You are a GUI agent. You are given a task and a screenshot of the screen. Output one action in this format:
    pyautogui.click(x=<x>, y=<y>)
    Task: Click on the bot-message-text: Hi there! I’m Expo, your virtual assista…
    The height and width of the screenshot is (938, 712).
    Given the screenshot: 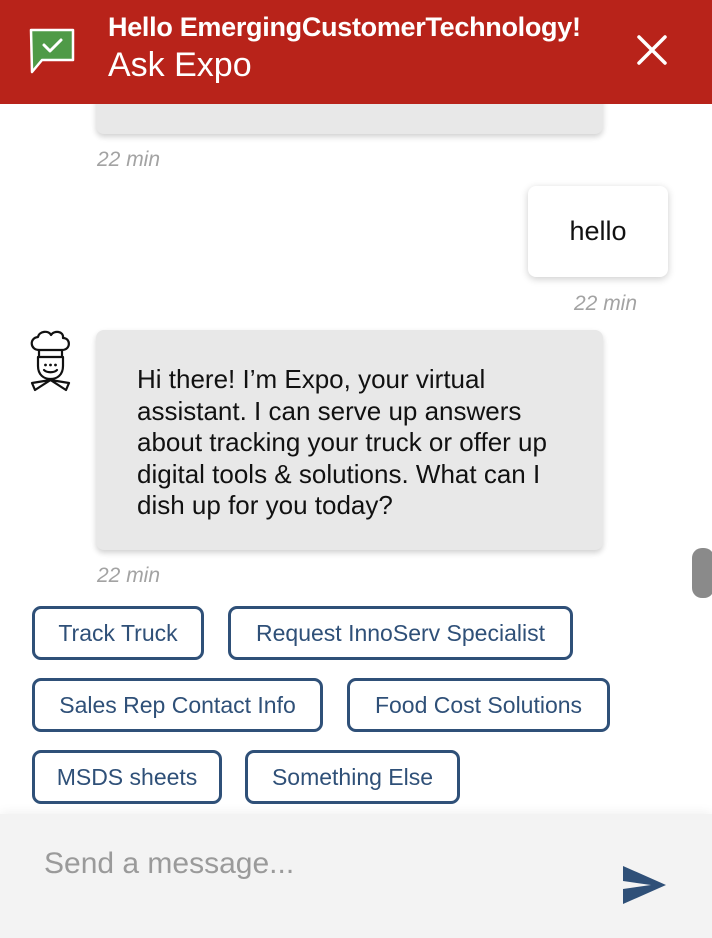 What is the action you would take?
    pyautogui.click(x=342, y=442)
    